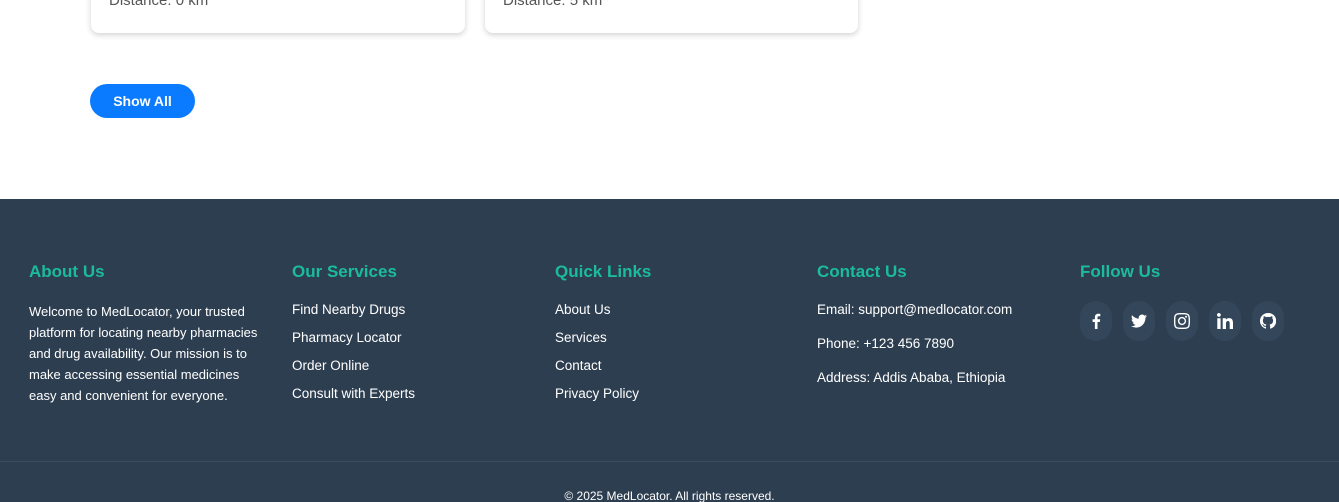  What do you see at coordinates (603, 344) in the screenshot?
I see `quick-link-services: Services` at bounding box center [603, 344].